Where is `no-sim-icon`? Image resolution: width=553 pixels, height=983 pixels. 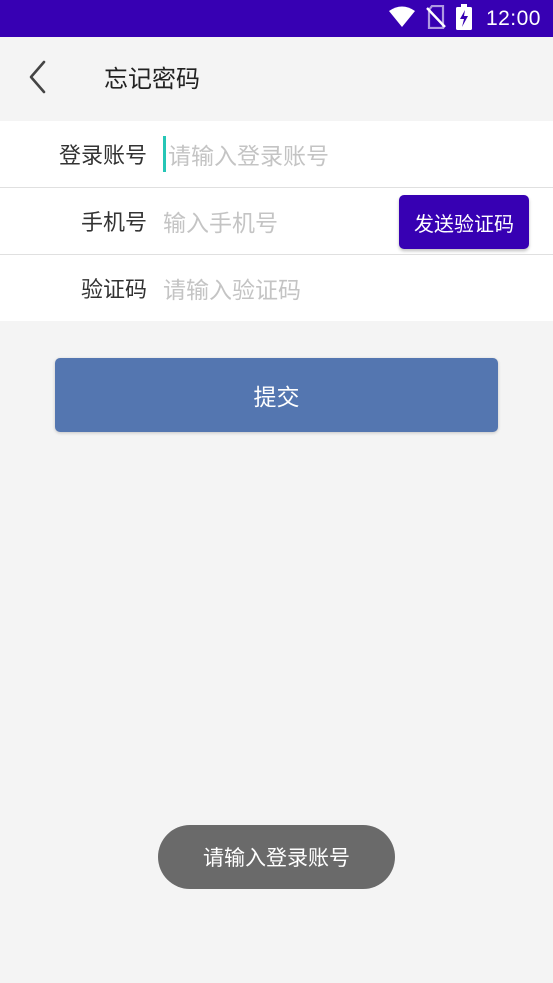
no-sim-icon is located at coordinates (436, 18).